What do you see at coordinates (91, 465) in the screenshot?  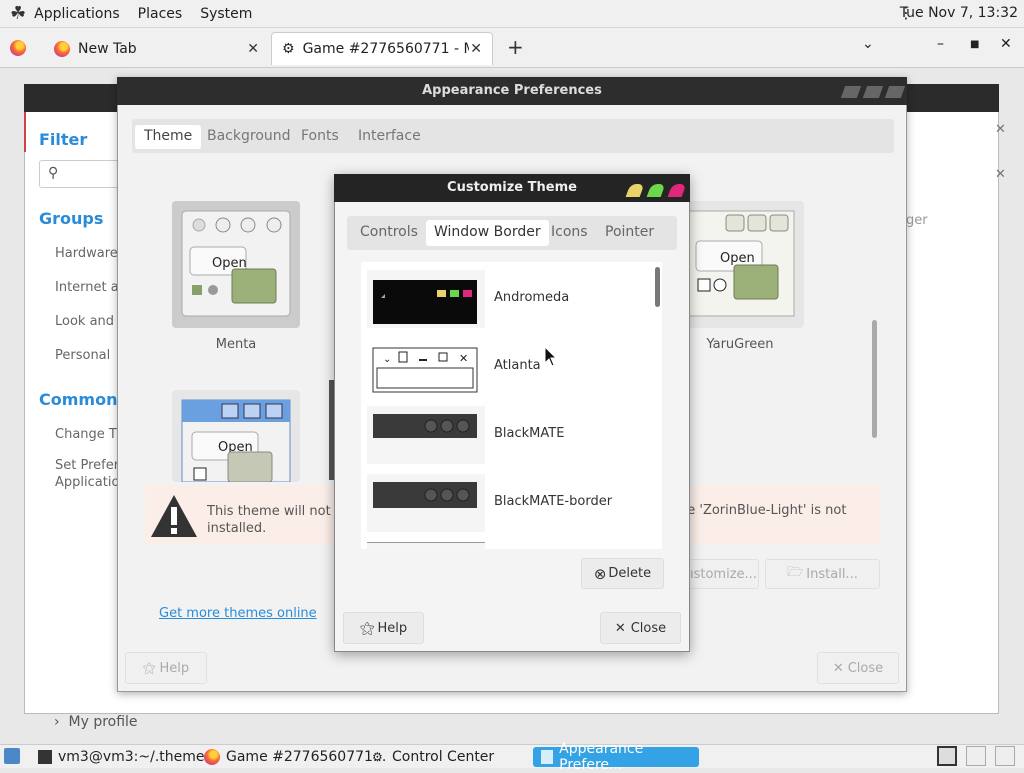 I see `common-set-preferred: Set Prefere` at bounding box center [91, 465].